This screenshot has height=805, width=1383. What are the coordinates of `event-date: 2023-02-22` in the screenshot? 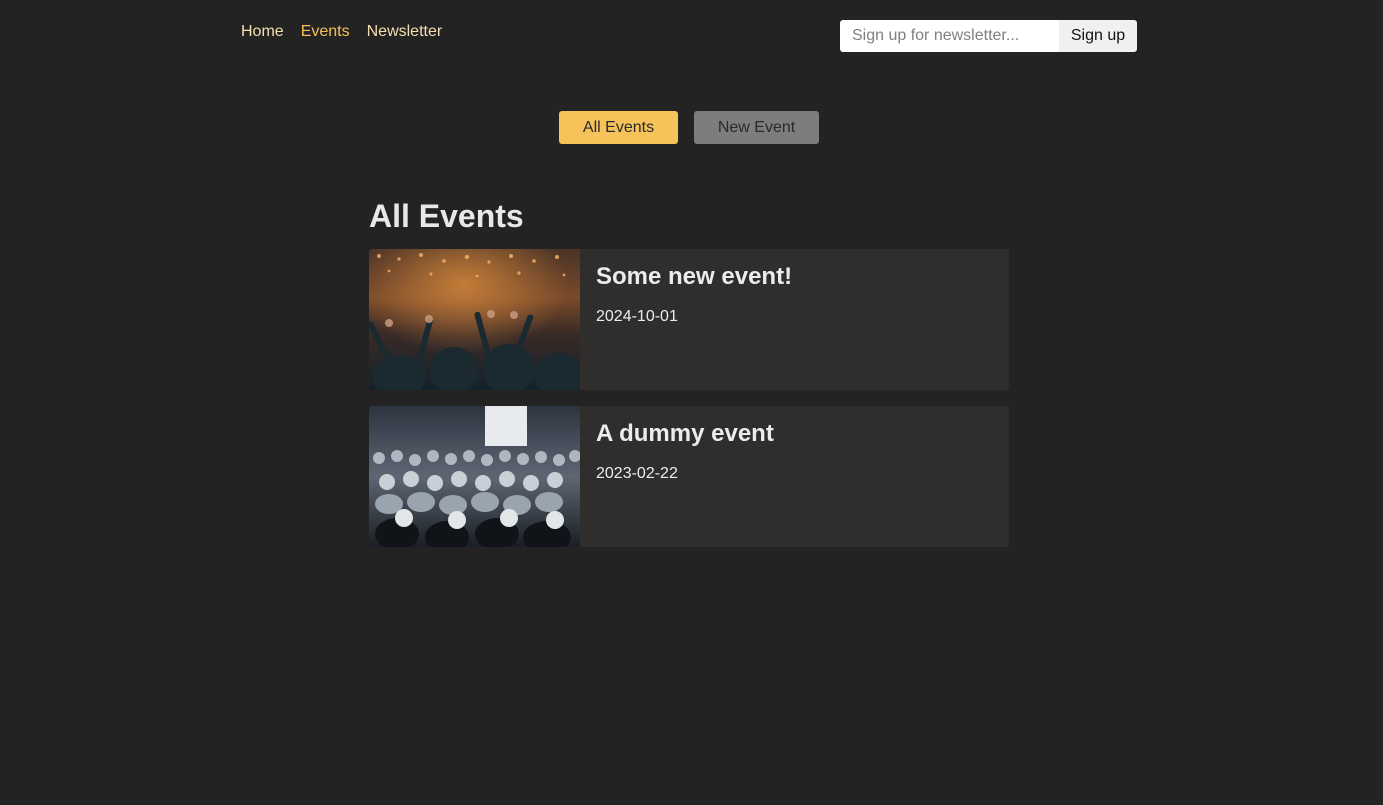 It's located at (637, 473).